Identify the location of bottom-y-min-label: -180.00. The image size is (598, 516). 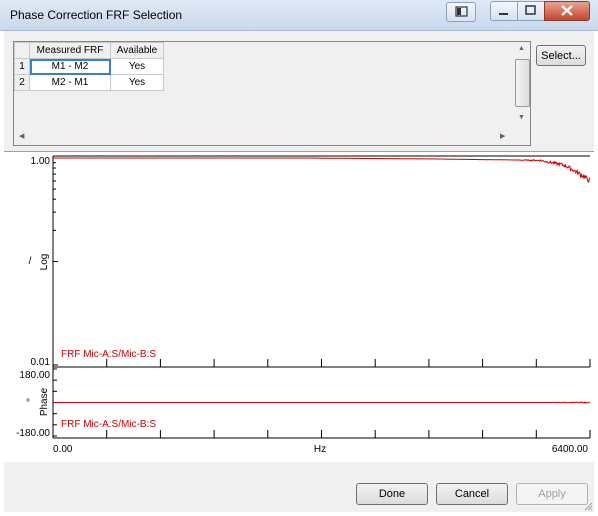
(33, 433).